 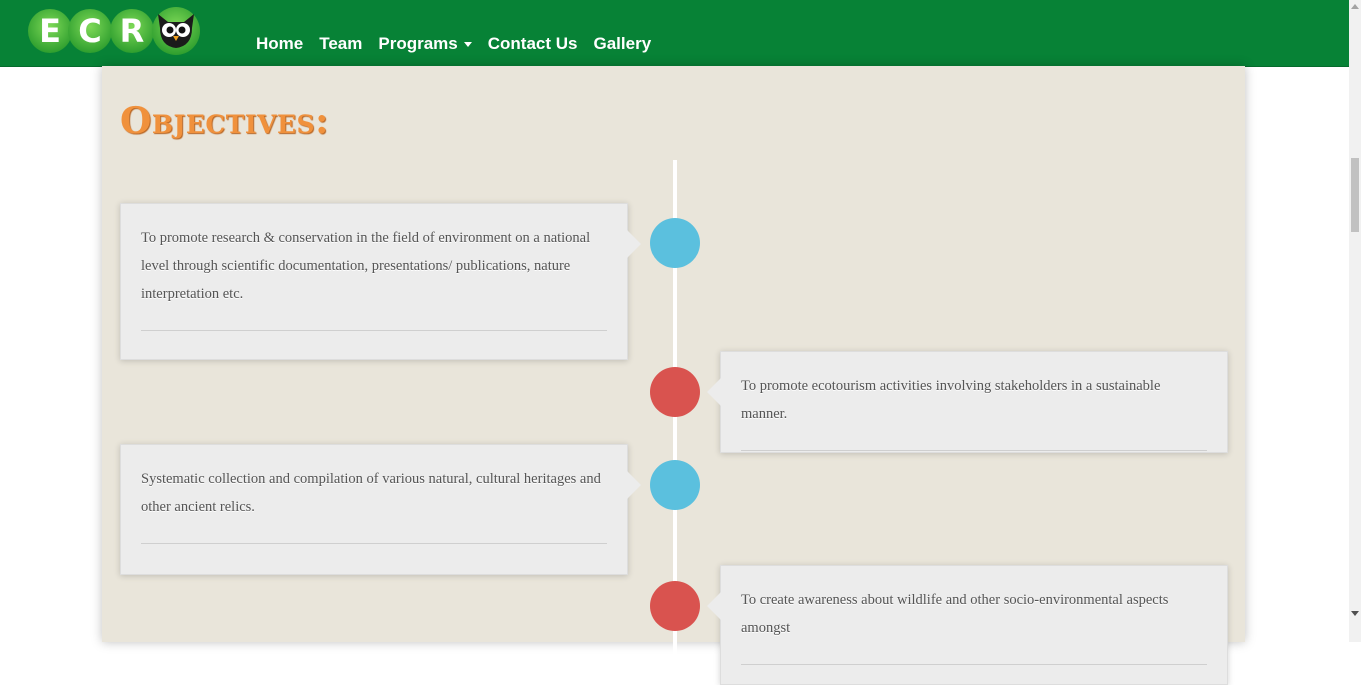 What do you see at coordinates (533, 44) in the screenshot?
I see `nav-contact-us: Contact Us` at bounding box center [533, 44].